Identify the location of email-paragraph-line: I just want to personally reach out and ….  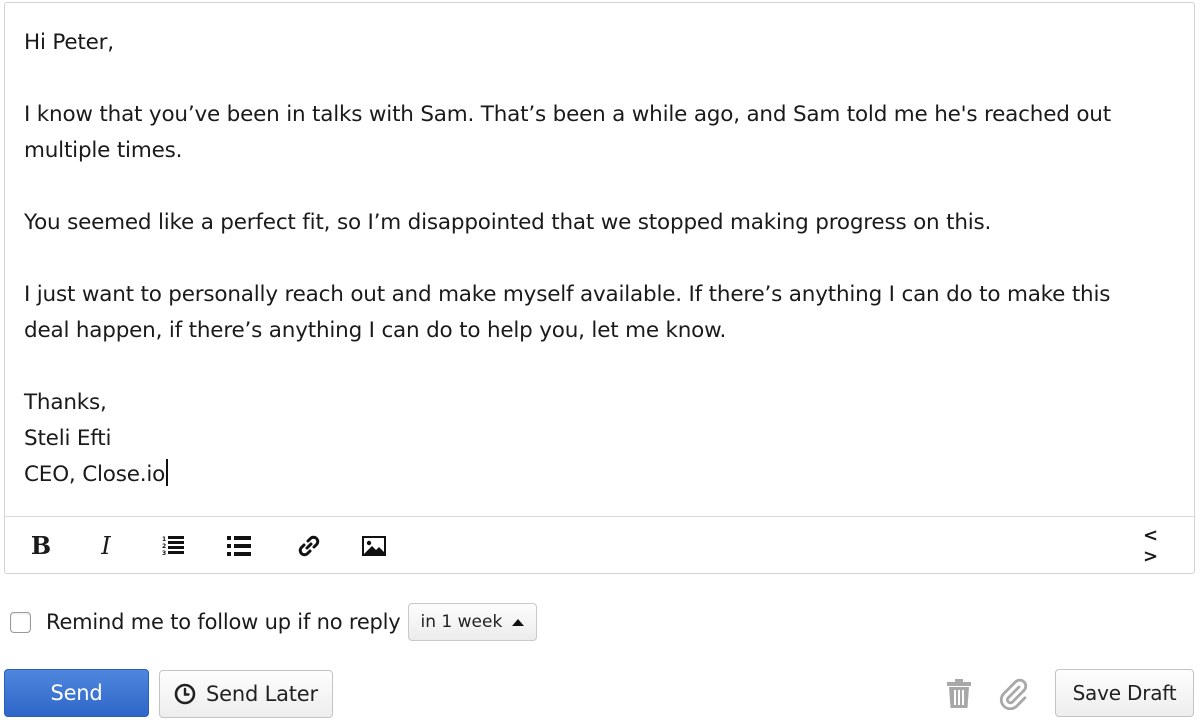
(567, 294).